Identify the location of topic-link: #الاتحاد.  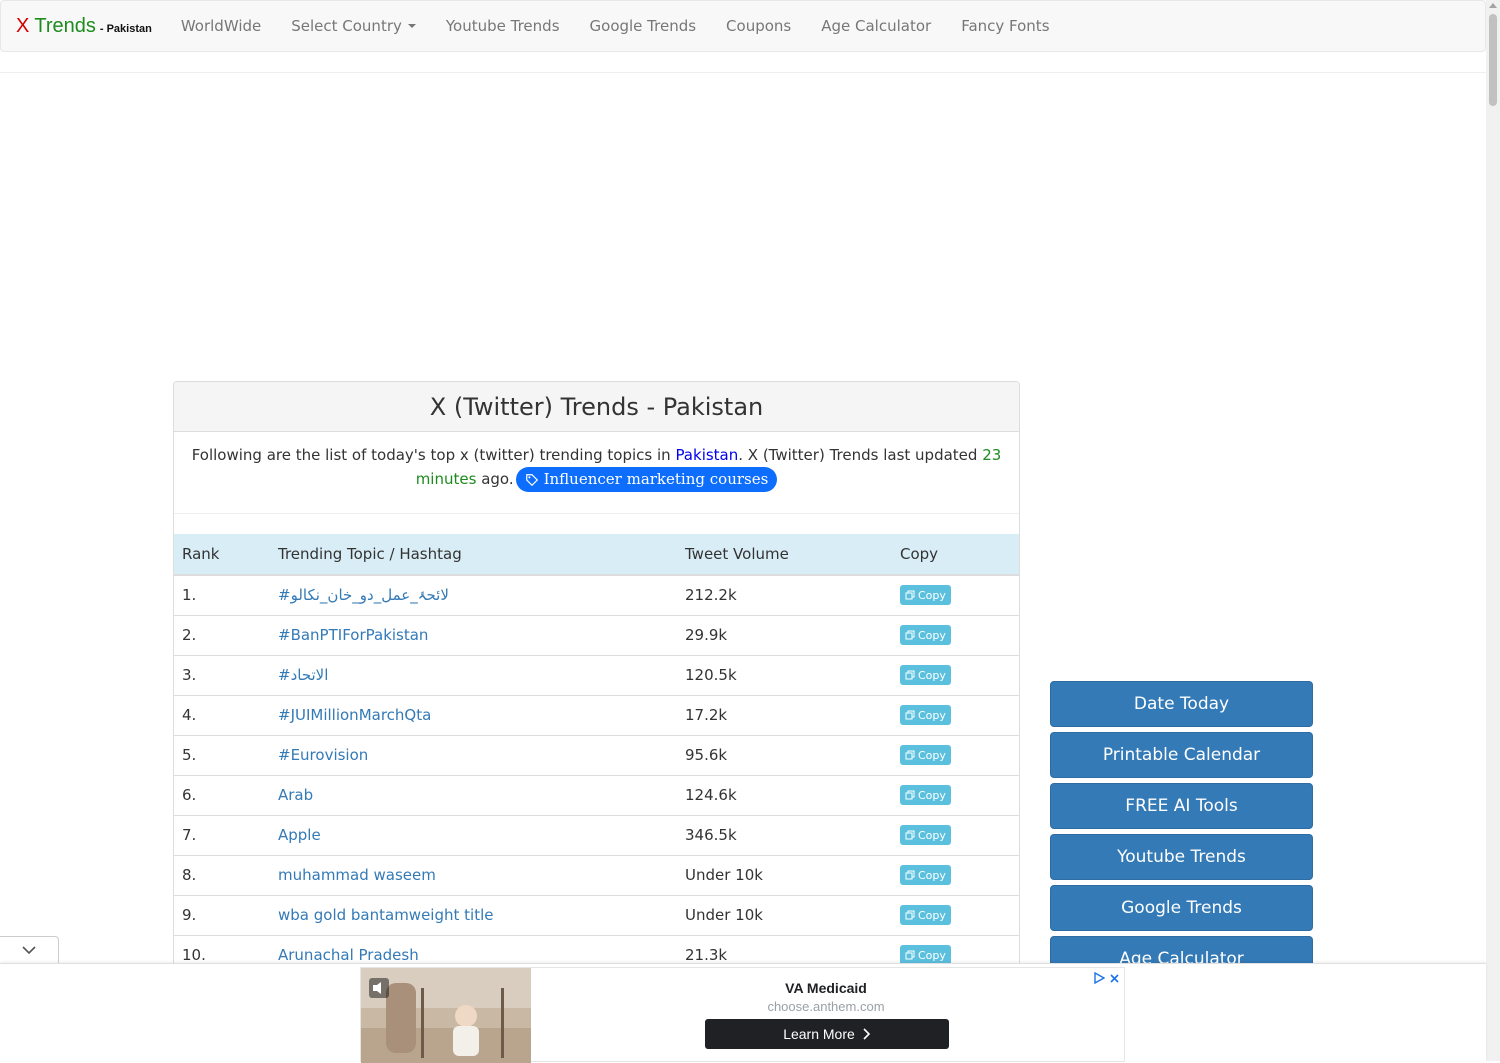
(473, 674).